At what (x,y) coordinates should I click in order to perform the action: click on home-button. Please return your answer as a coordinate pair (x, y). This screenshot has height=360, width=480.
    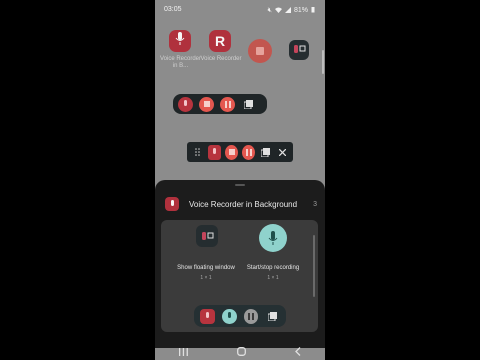
    Looking at the image, I should click on (241, 351).